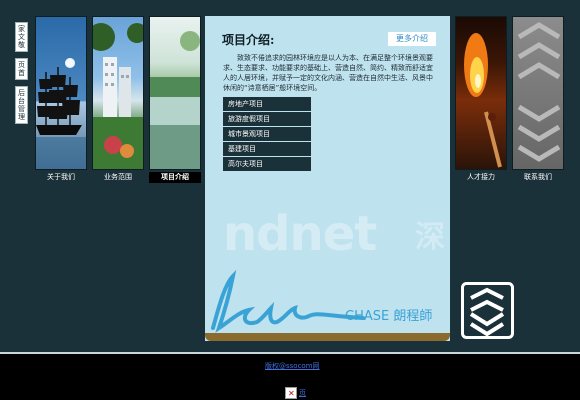  Describe the element at coordinates (389, 316) in the screenshot. I see `brand-name: CHASE 朗程師` at that location.